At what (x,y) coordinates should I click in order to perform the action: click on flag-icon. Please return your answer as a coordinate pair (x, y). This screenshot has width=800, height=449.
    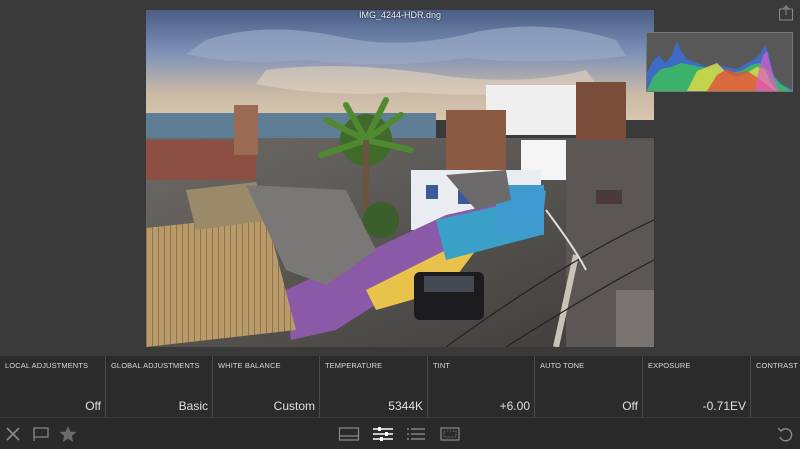
    Looking at the image, I should click on (41, 434).